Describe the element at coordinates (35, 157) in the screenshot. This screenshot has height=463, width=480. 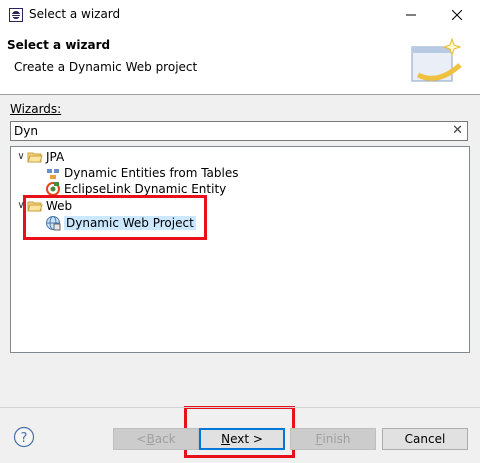
I see `folder-open-icon` at that location.